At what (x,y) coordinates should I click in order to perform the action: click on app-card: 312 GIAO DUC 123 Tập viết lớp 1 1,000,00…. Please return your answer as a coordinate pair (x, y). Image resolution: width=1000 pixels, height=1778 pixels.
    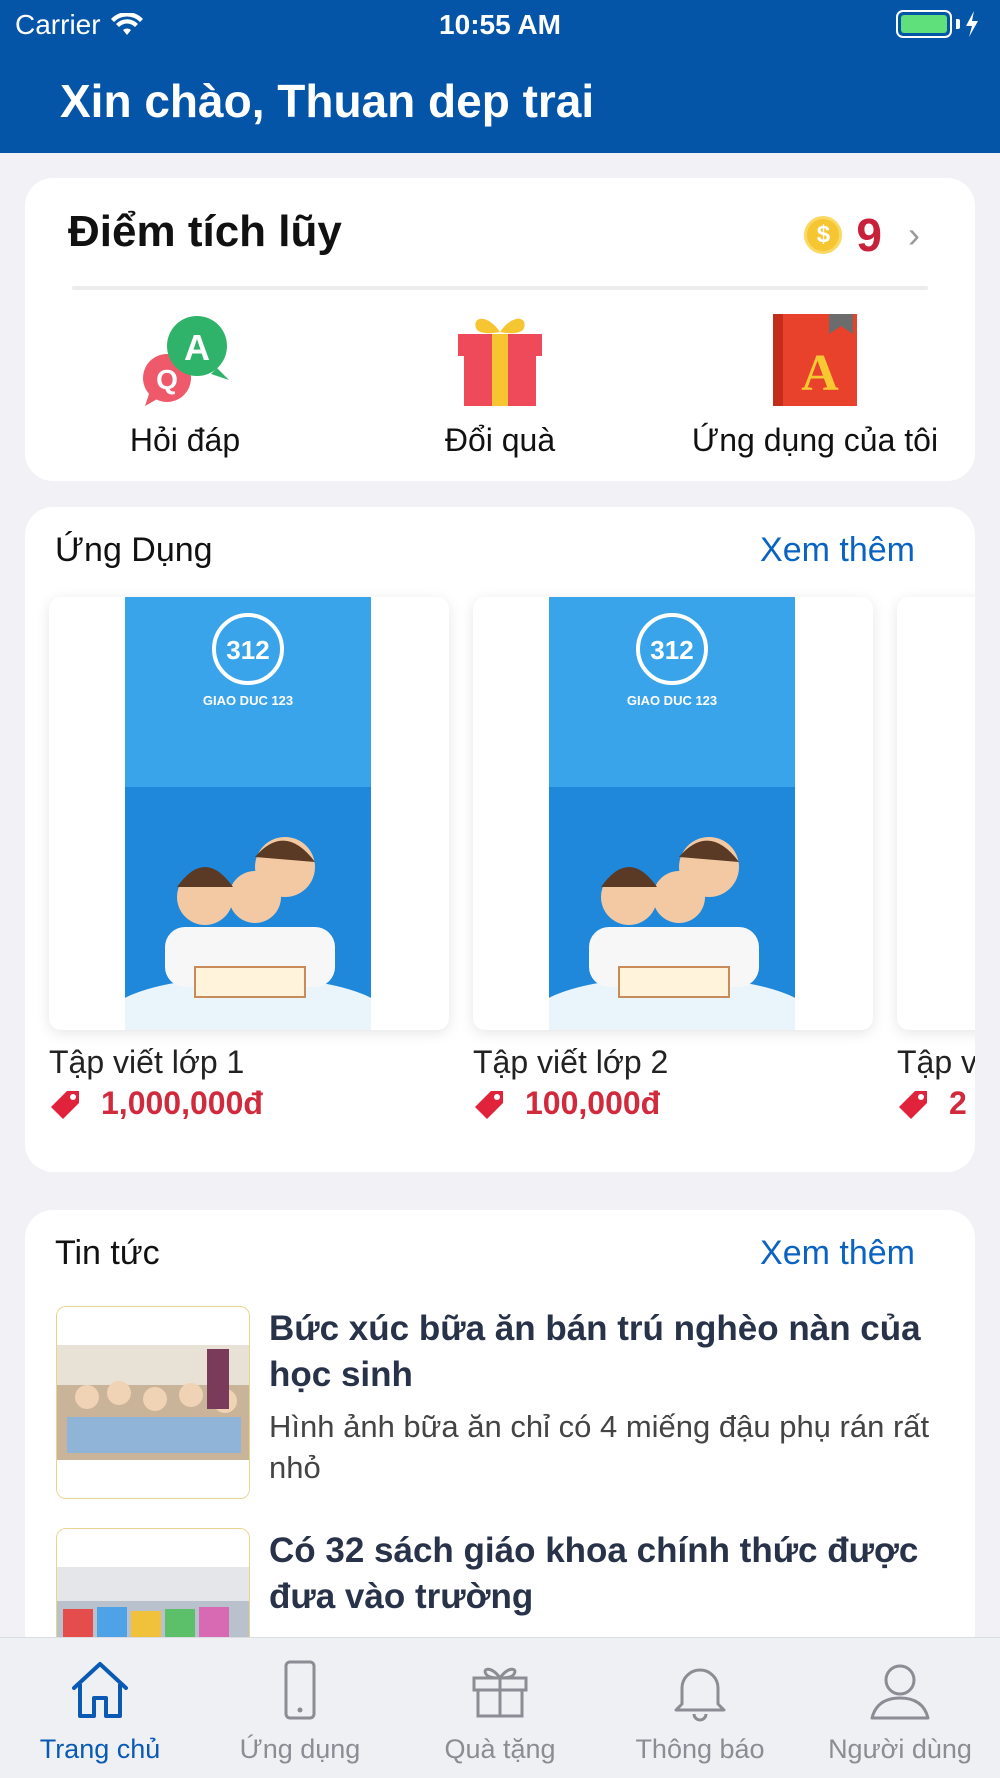
    Looking at the image, I should click on (249, 859).